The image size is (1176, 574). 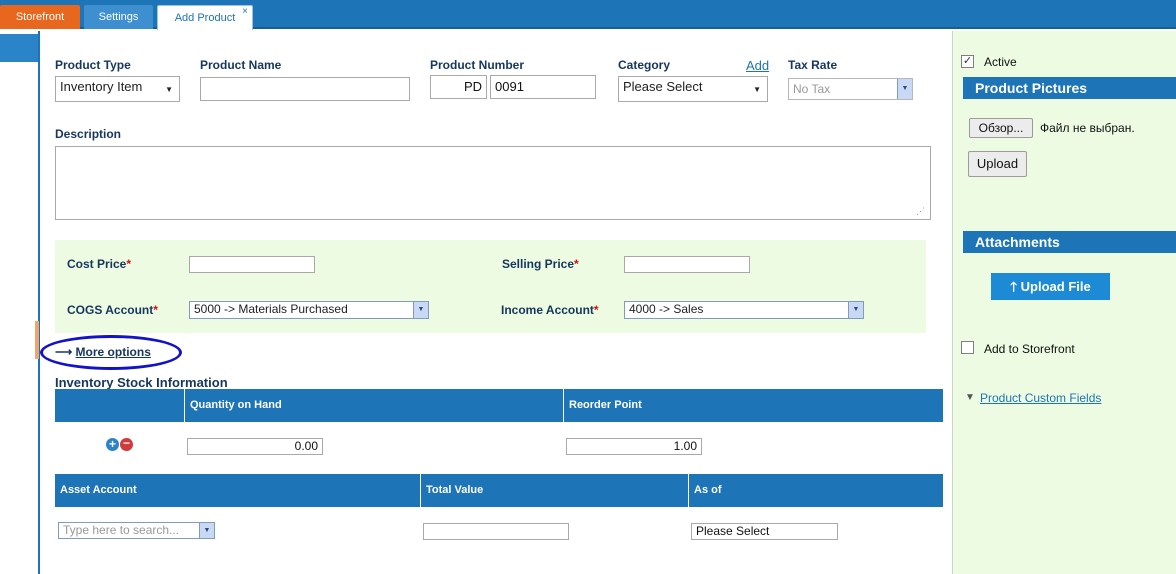 What do you see at coordinates (245, 12) in the screenshot?
I see `close-icon: ×` at bounding box center [245, 12].